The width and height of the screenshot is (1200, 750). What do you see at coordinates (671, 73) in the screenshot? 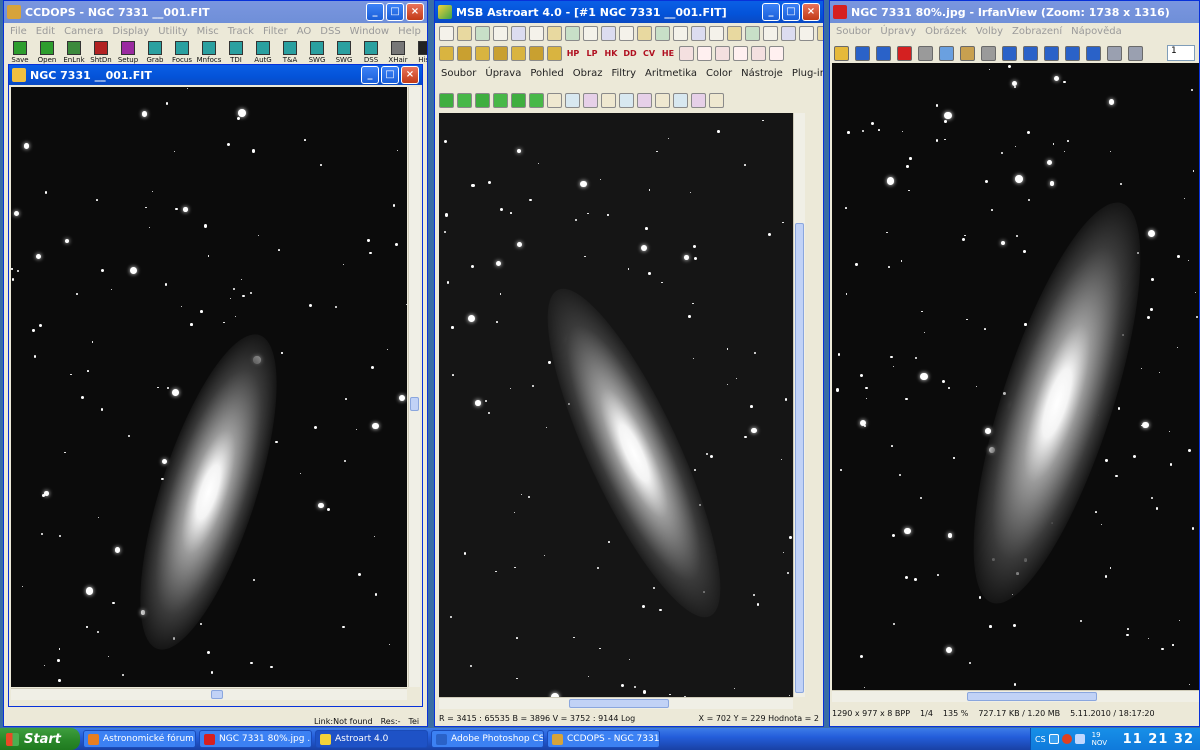
I see `astroart-menu-5: Aritmetika` at bounding box center [671, 73].